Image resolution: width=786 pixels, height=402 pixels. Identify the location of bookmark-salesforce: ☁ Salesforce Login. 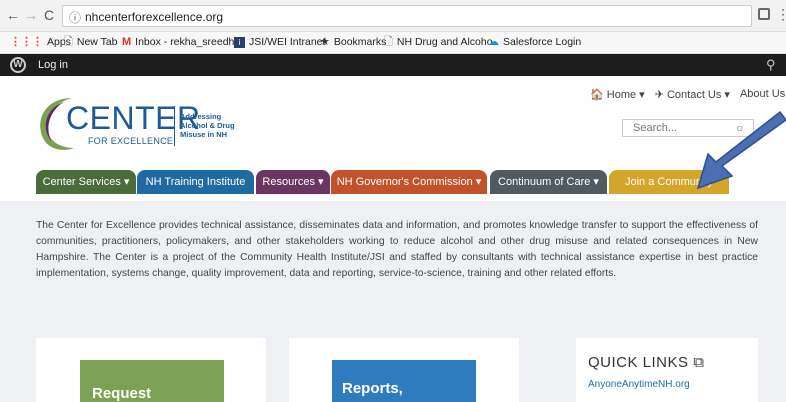
(534, 42).